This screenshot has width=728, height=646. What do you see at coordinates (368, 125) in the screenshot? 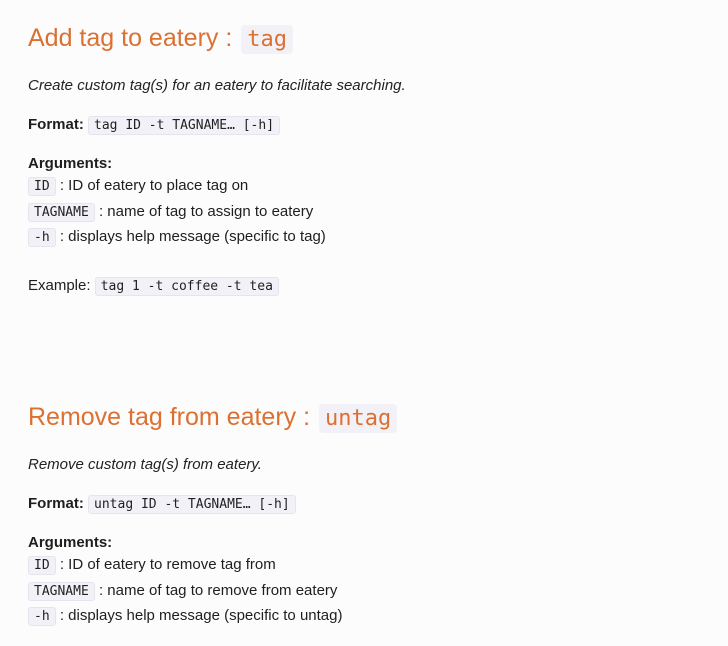
I see `format-line: Format: tag ID -t TAGNAME… [-h]` at bounding box center [368, 125].